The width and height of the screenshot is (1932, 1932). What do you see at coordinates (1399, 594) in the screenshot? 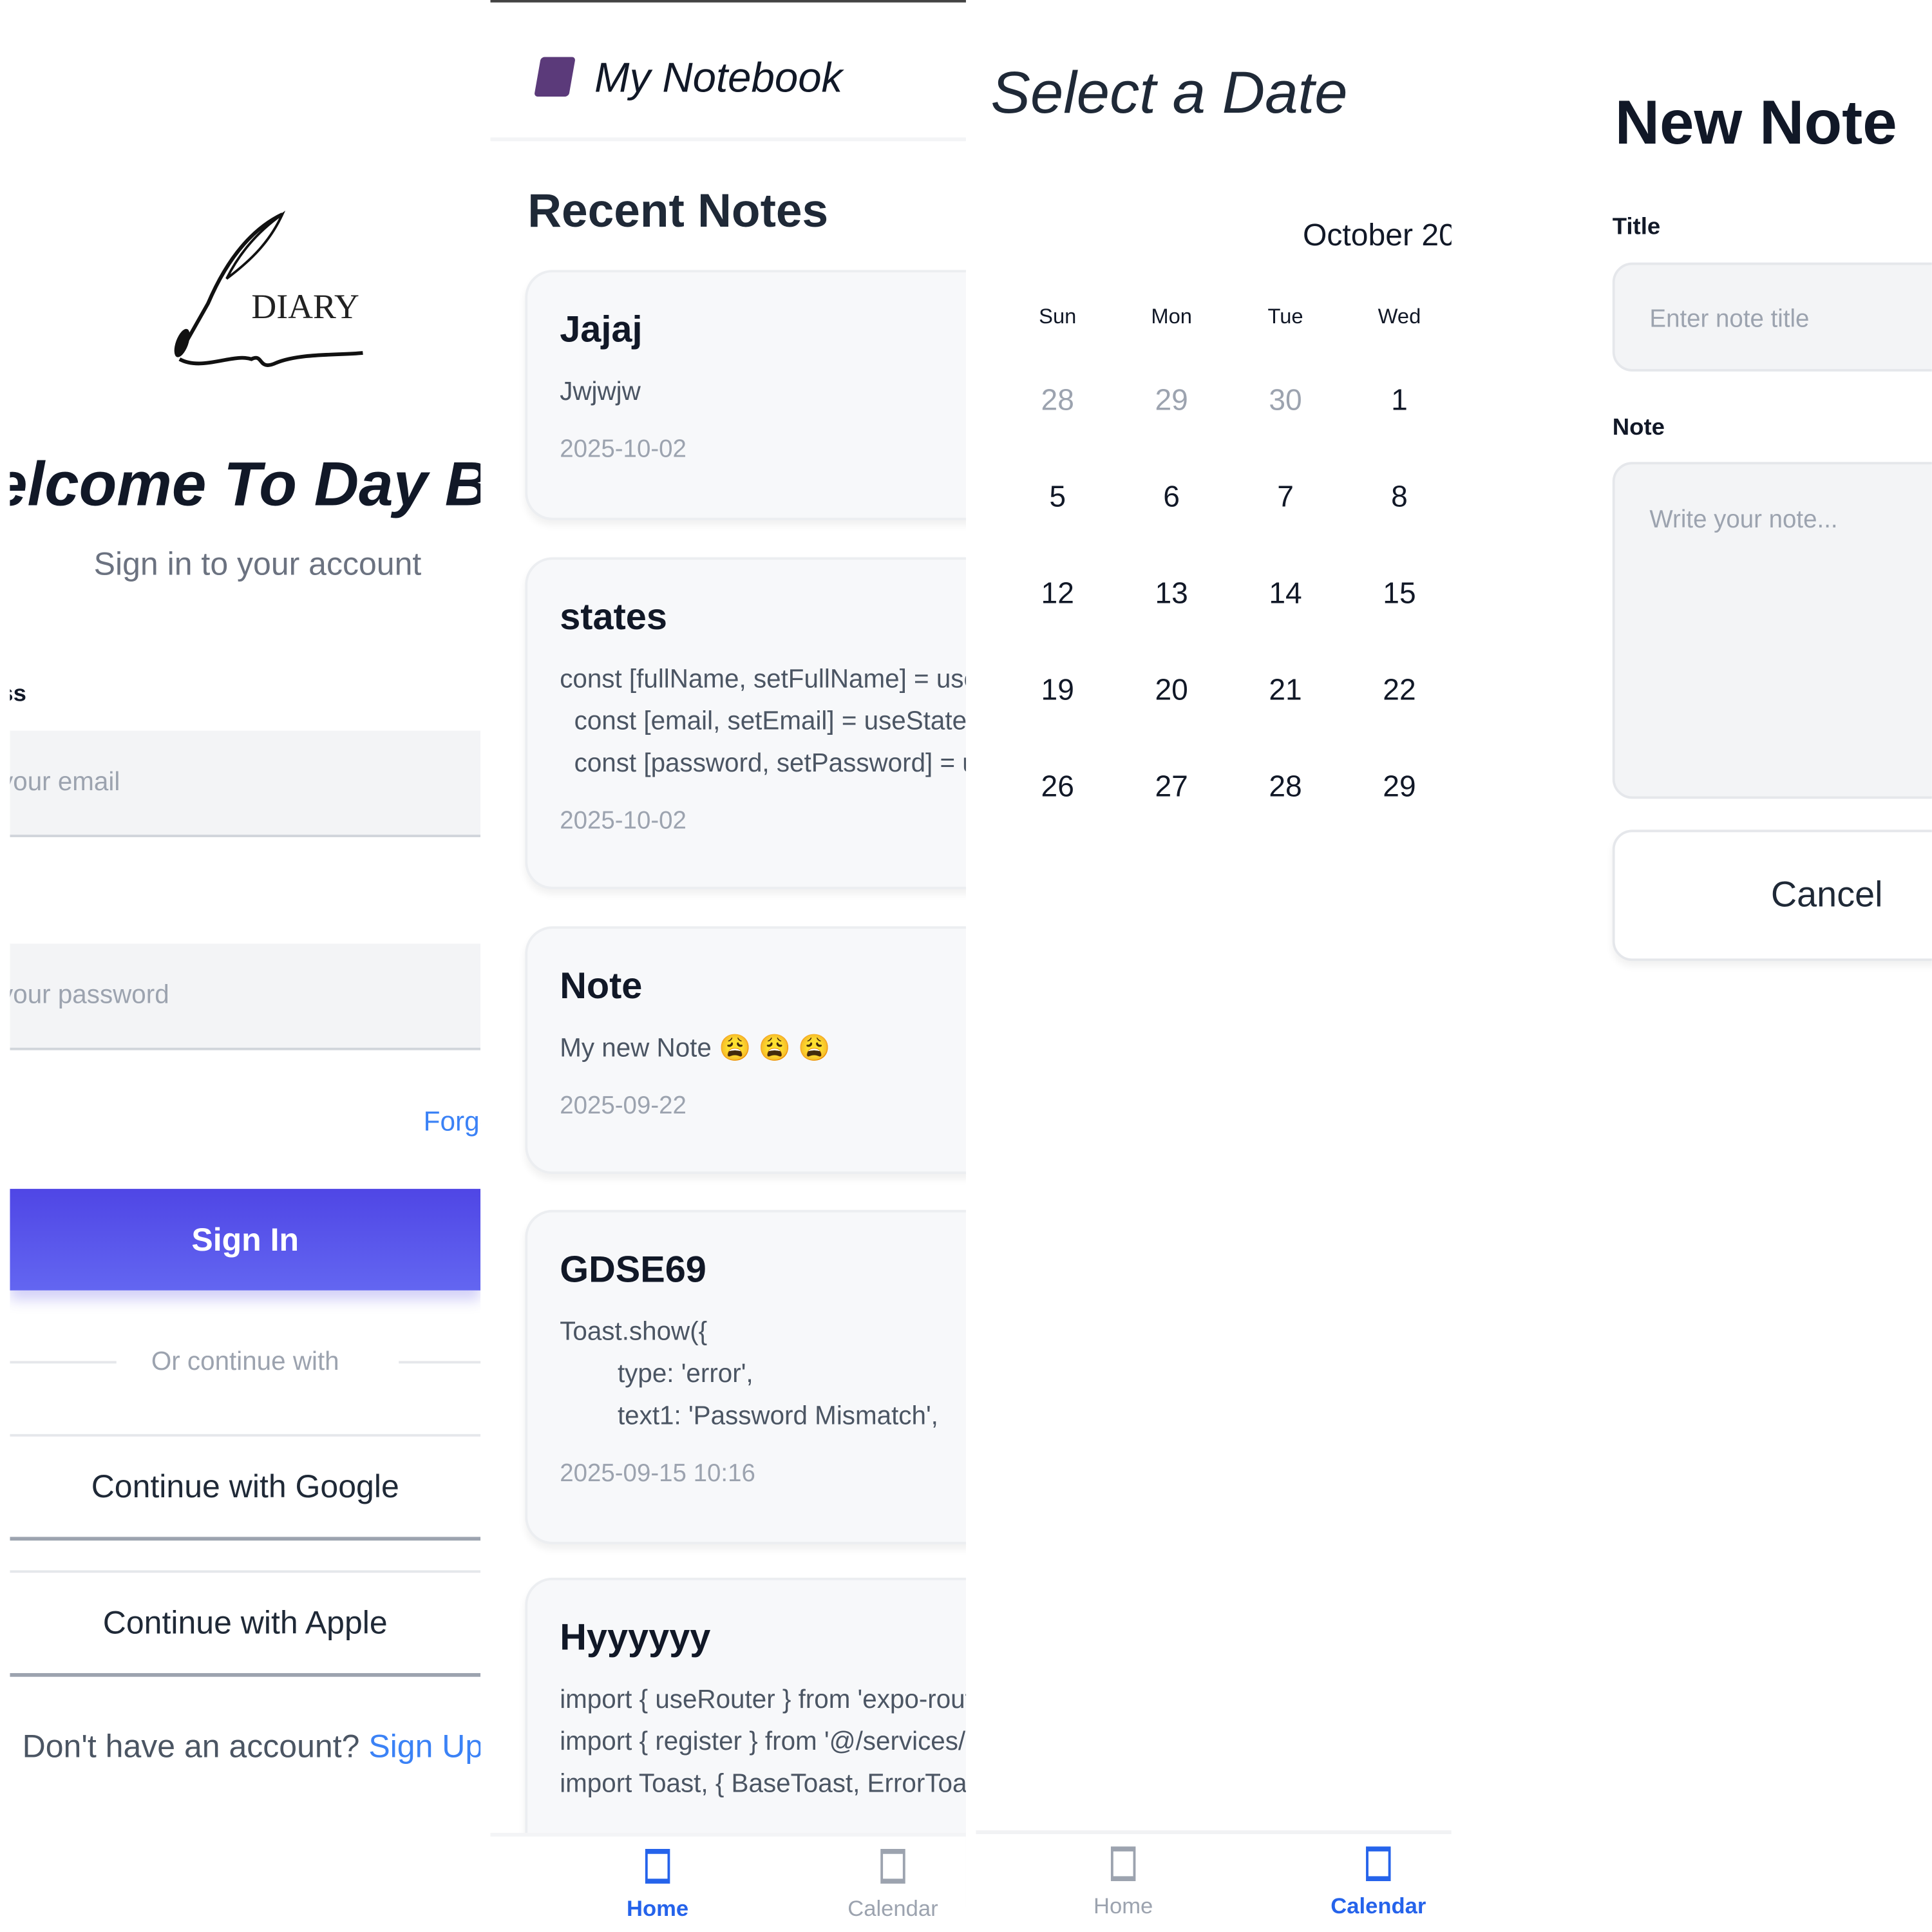
I see `calendar-day: 15` at bounding box center [1399, 594].